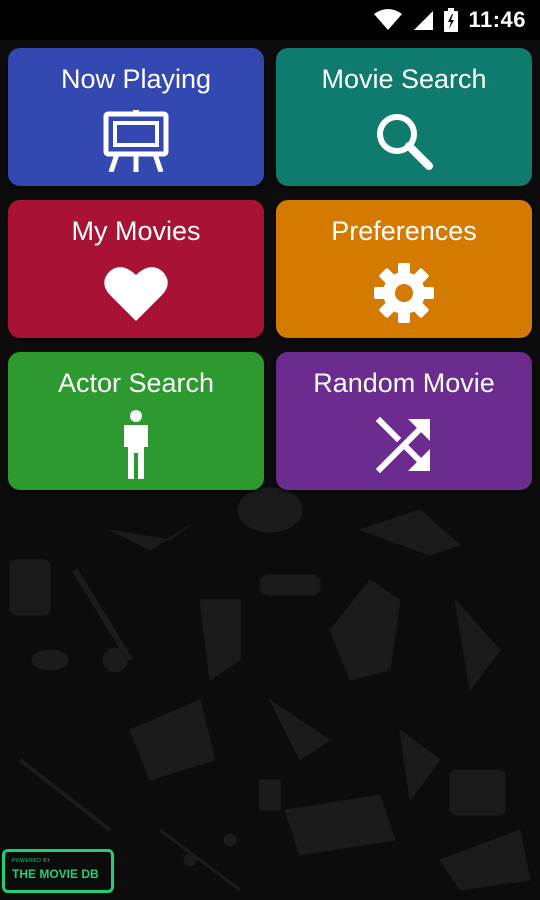 The height and width of the screenshot is (900, 540). I want to click on heart-icon, so click(136, 293).